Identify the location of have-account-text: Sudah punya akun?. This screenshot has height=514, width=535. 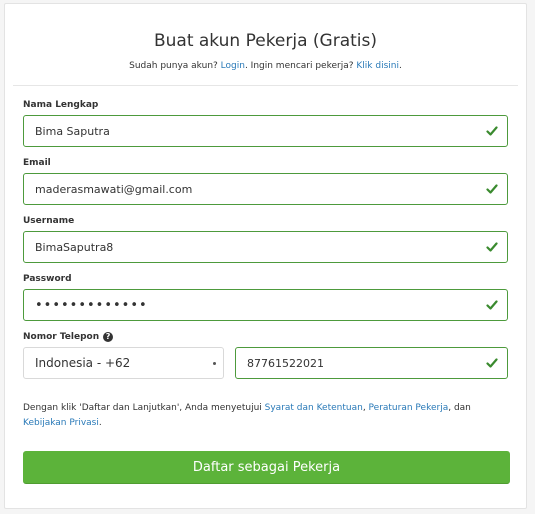
(173, 66).